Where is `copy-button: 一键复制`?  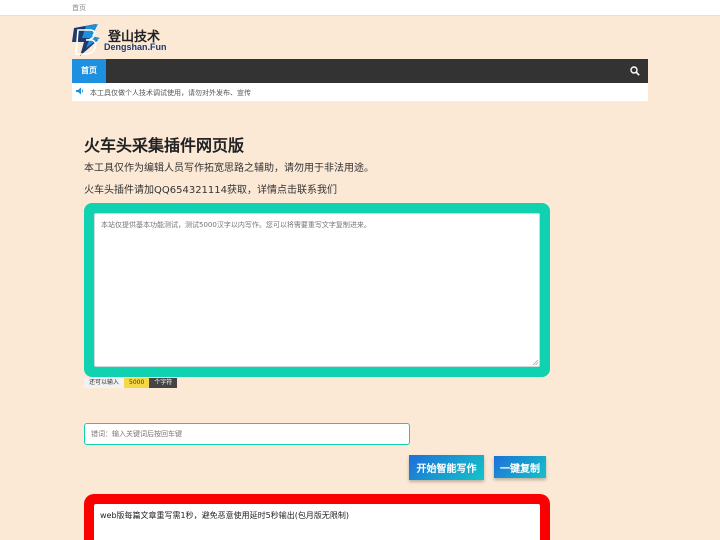 copy-button: 一键复制 is located at coordinates (520, 467).